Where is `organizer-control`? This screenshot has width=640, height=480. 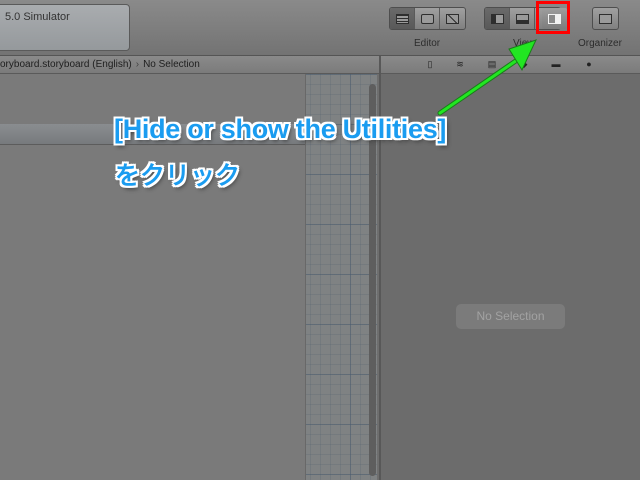
organizer-control is located at coordinates (605, 18).